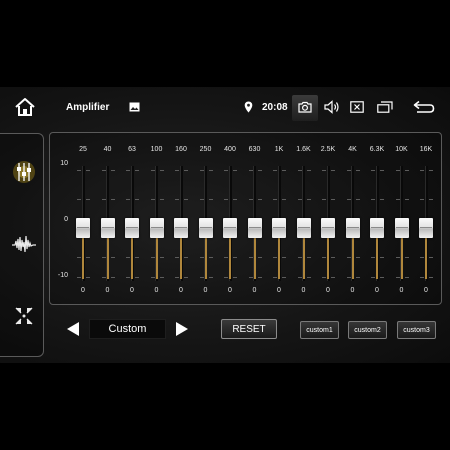 This screenshot has height=450, width=450. What do you see at coordinates (367, 330) in the screenshot?
I see `custom2-button: custom2` at bounding box center [367, 330].